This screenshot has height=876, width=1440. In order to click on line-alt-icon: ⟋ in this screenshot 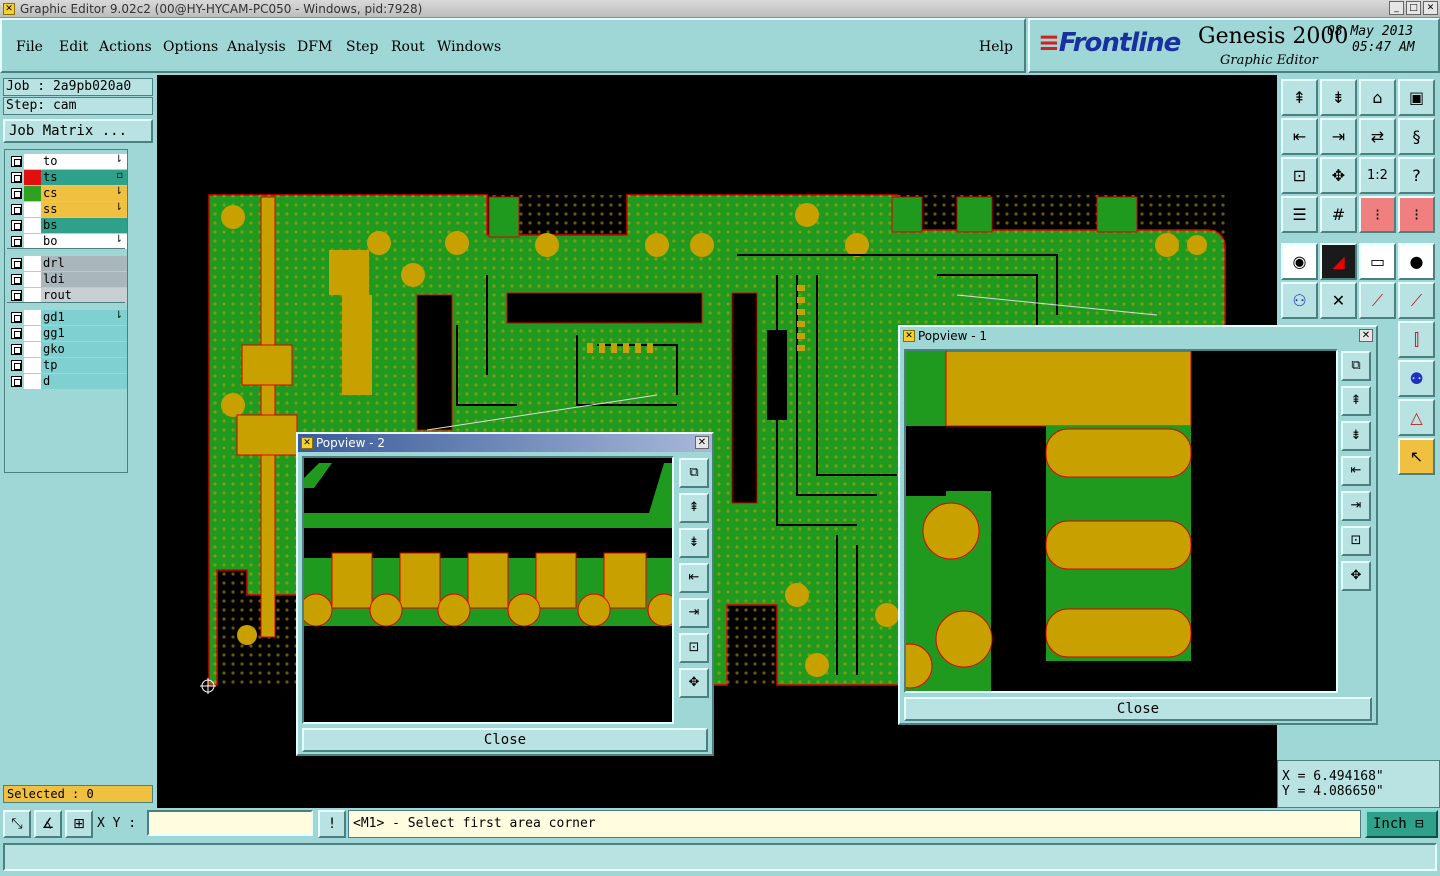, I will do `click(1416, 300)`.